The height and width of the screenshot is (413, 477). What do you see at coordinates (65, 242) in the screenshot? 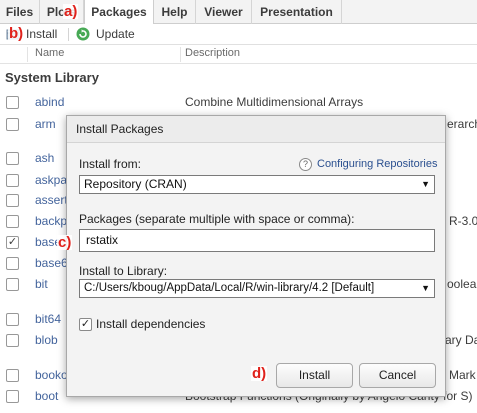
I see `annotation-c: c)` at bounding box center [65, 242].